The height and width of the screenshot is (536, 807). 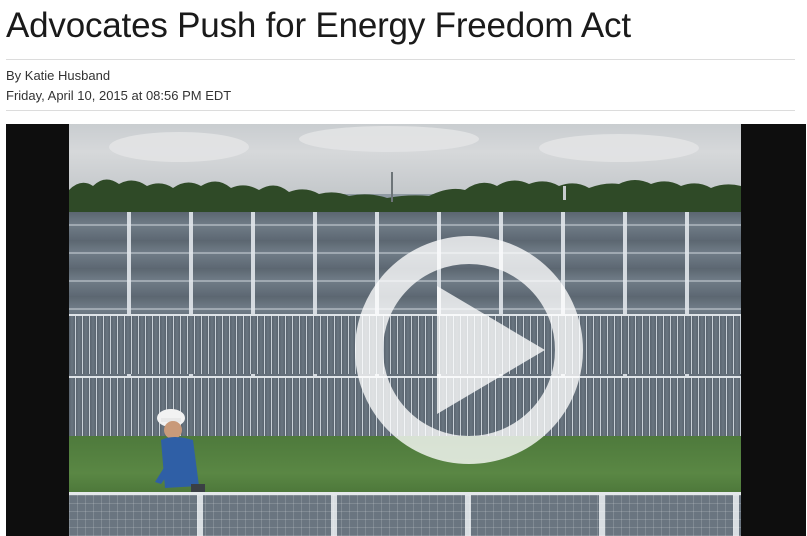 I want to click on play-icon, so click(x=491, y=350).